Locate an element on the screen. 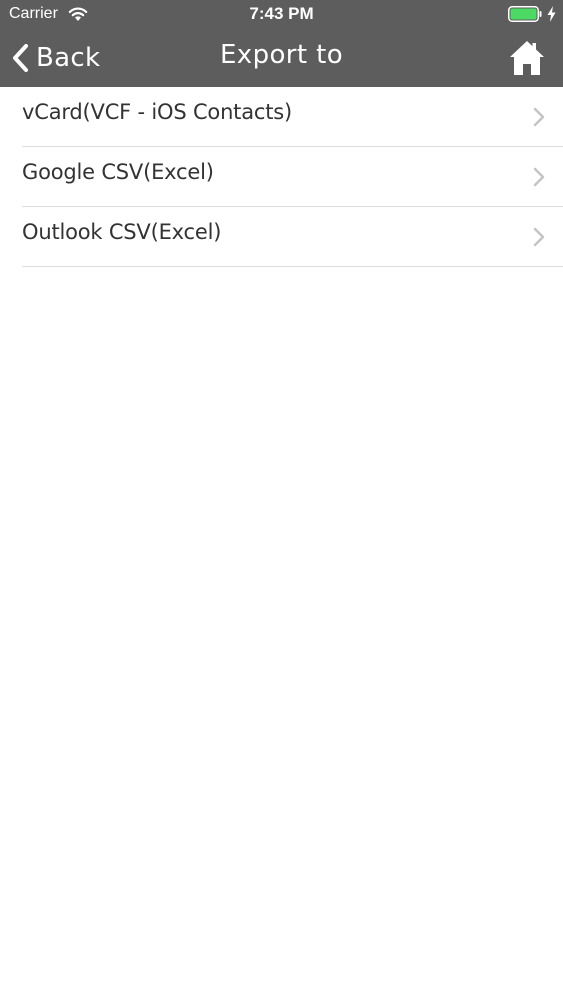  navigation-bar: Back Export to is located at coordinates (281, 58).